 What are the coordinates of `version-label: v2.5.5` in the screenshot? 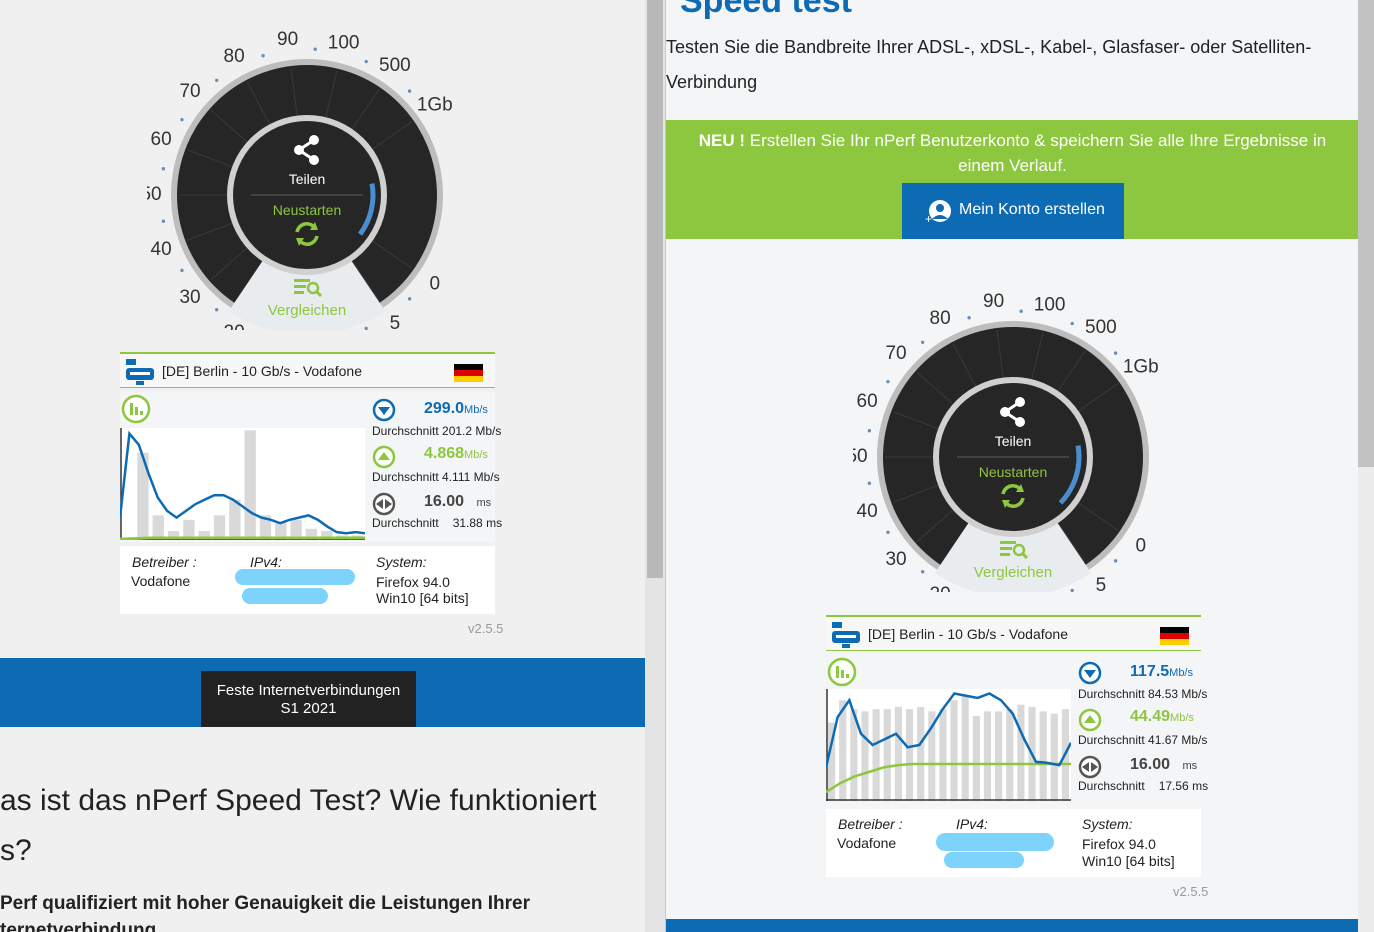 It's located at (1191, 891).